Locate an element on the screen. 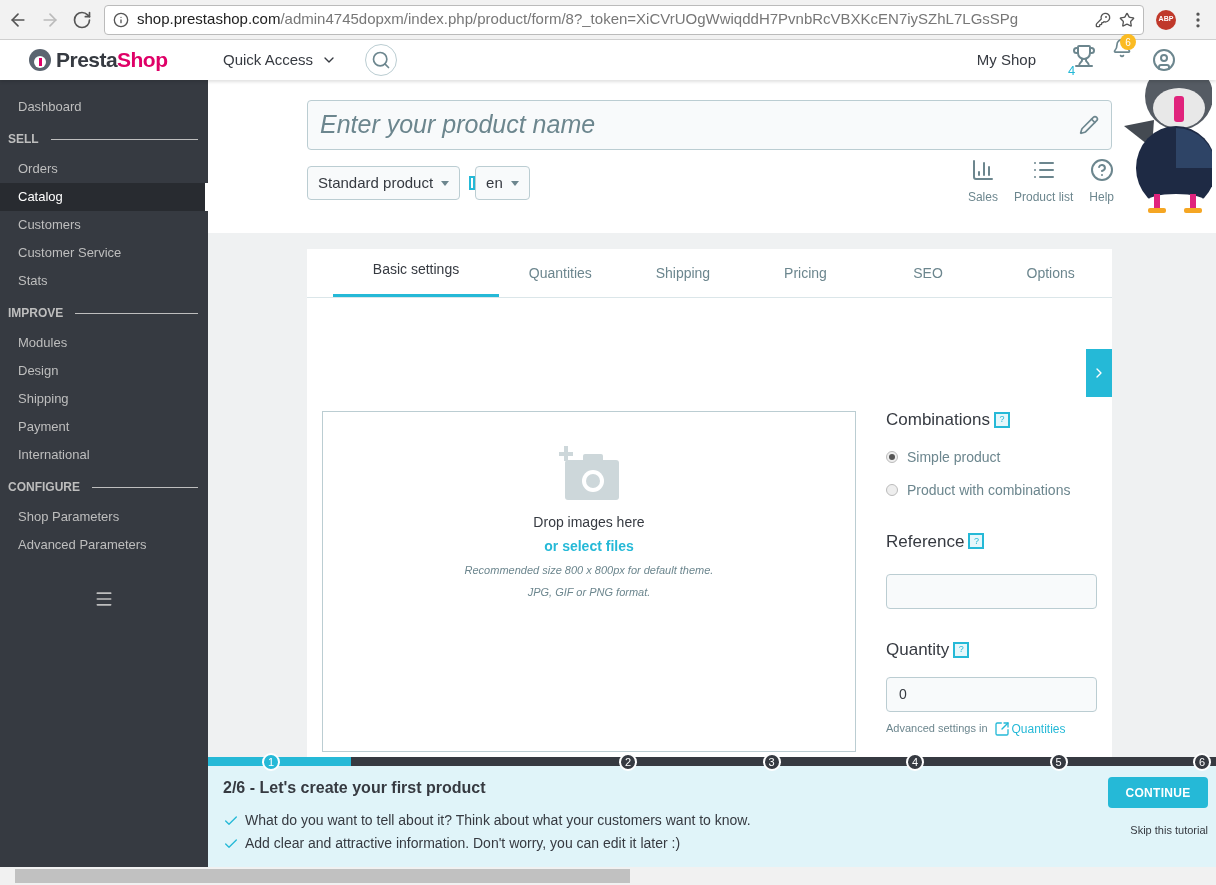  field-label: Quantity is located at coordinates (918, 650).